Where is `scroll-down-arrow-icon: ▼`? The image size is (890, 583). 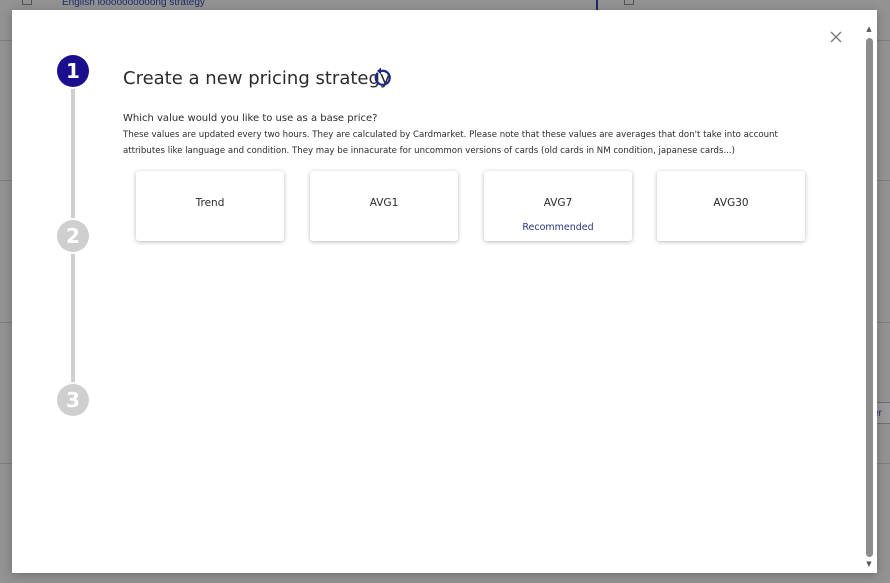 scroll-down-arrow-icon: ▼ is located at coordinates (869, 564).